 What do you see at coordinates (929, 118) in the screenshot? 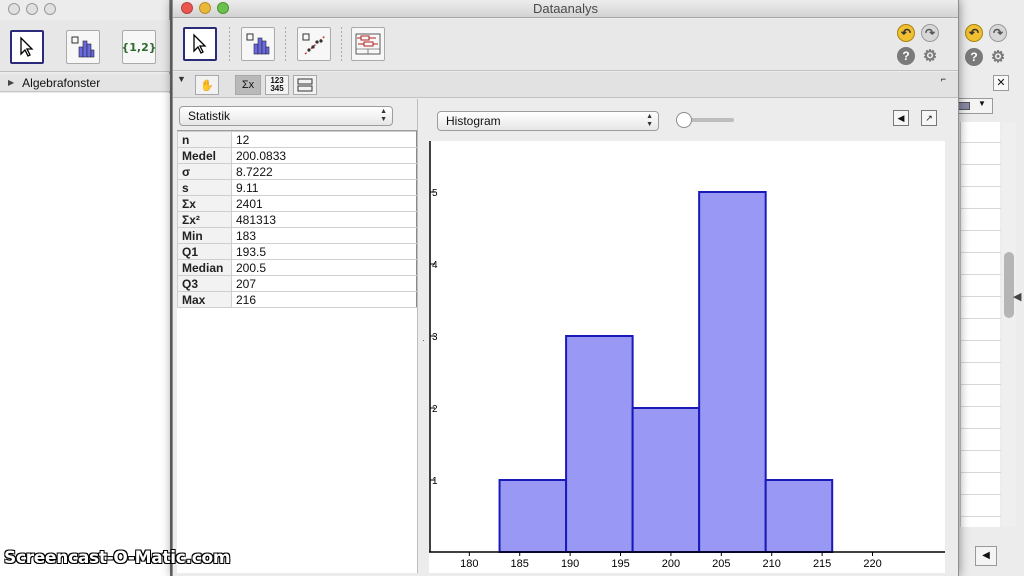
I see `export-icon: ↗` at bounding box center [929, 118].